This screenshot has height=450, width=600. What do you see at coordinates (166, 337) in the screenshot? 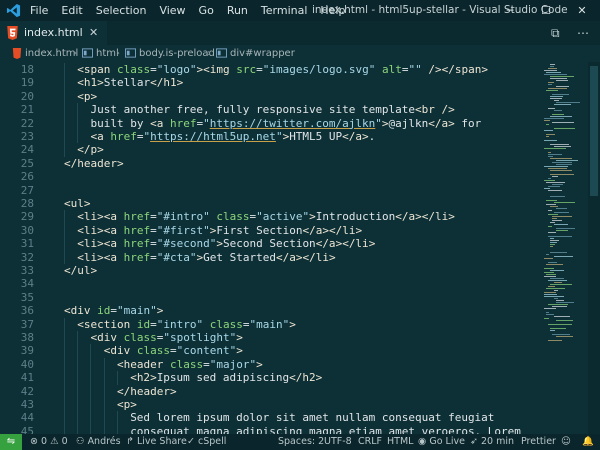
I see `code-line: <div class="spotlight">` at bounding box center [166, 337].